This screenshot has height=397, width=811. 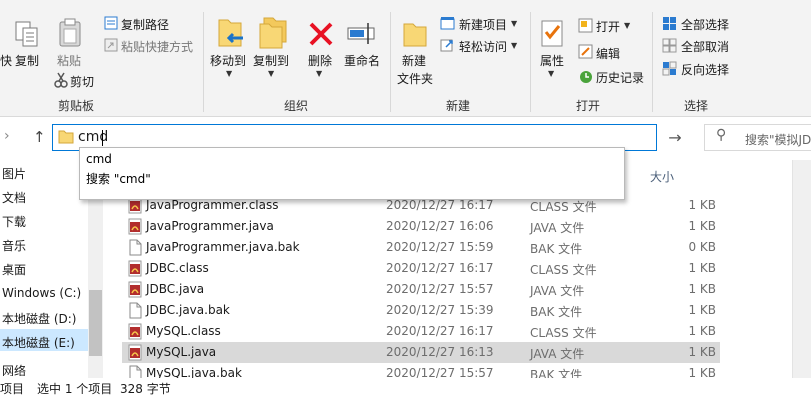 I want to click on file-row: JDBC.class 2020/12/27 16:17 CLASS 文件 1 KB, so click(x=421, y=268).